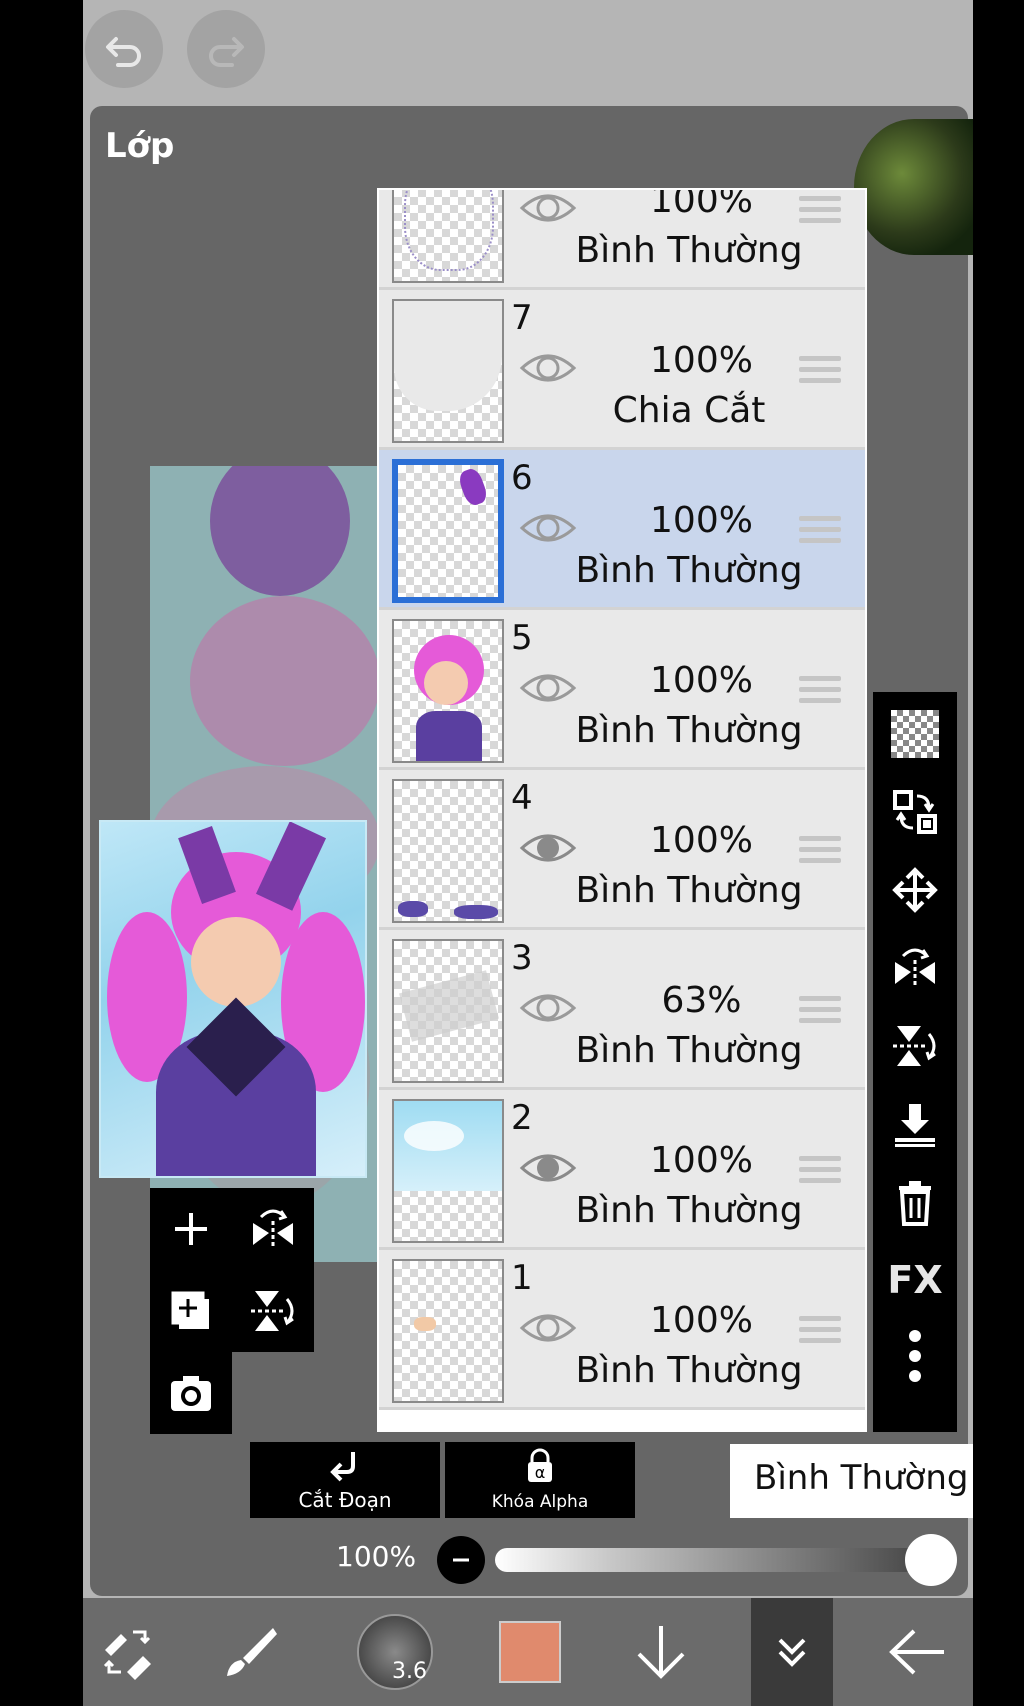 This screenshot has height=1706, width=1024. I want to click on fx-button: FX, so click(915, 1280).